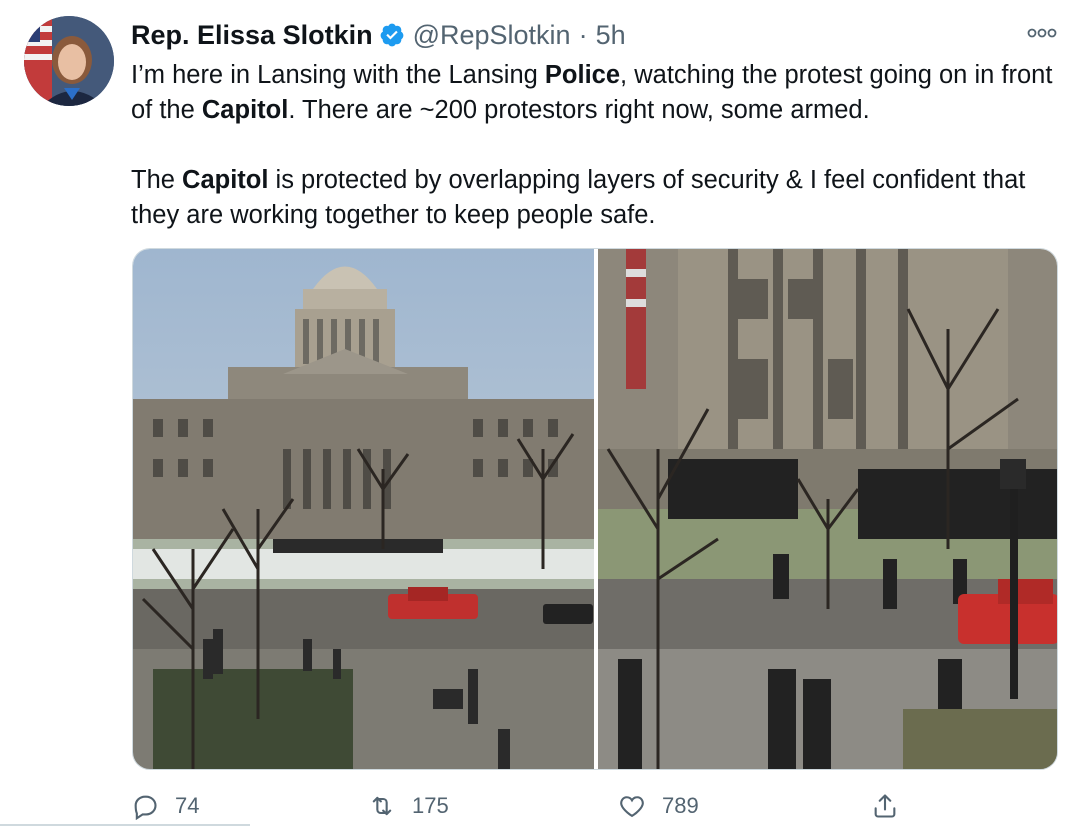  I want to click on like-button: 789, so click(658, 806).